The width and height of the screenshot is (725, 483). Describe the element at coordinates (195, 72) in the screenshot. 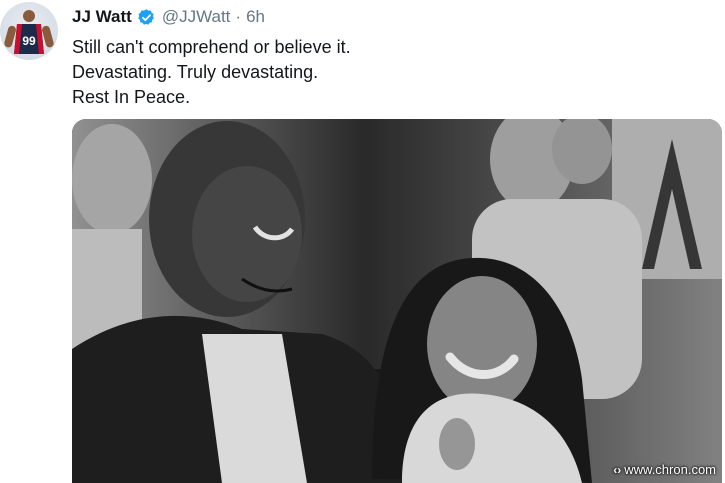

I see `tweet-text-line: Devastating. Truly devastating.` at that location.